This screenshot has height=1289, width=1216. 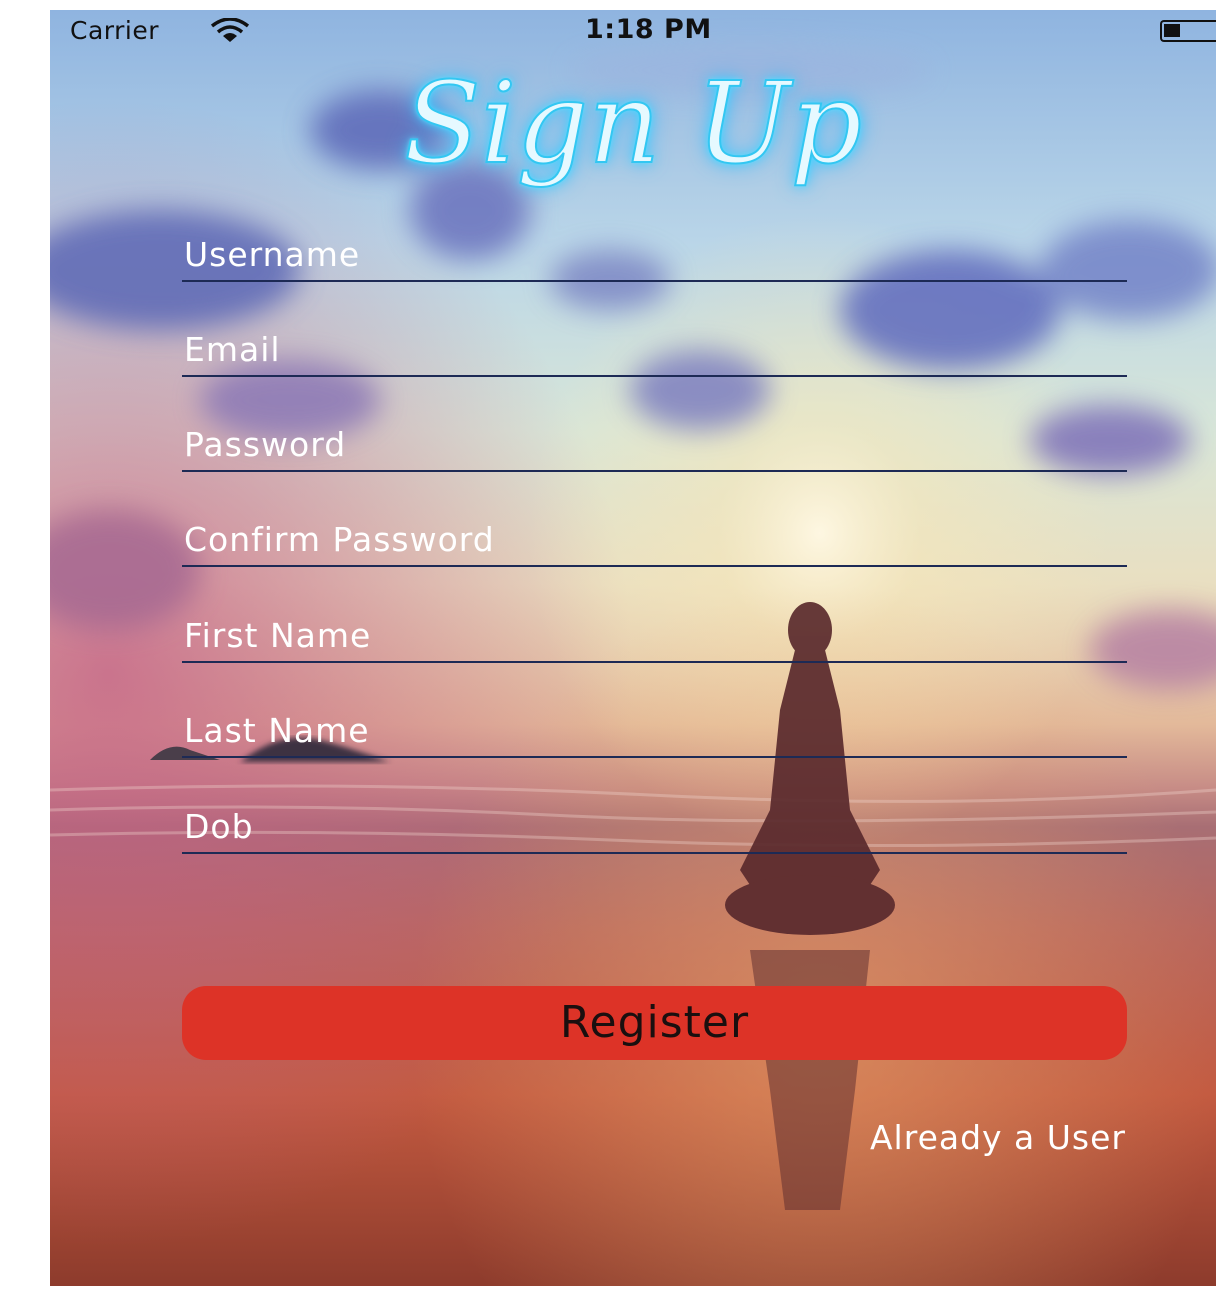 What do you see at coordinates (649, 635) in the screenshot?
I see `first-name-input` at bounding box center [649, 635].